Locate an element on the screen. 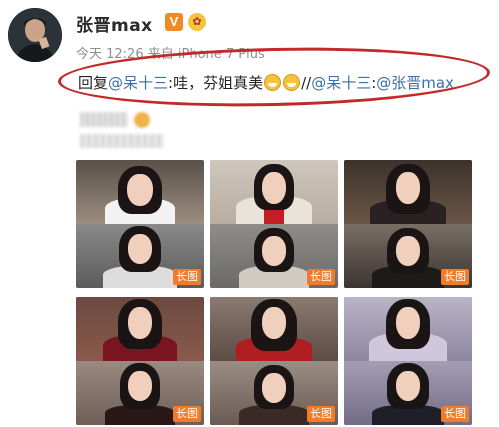 The width and height of the screenshot is (499, 427). avatar-photo is located at coordinates (35, 35).